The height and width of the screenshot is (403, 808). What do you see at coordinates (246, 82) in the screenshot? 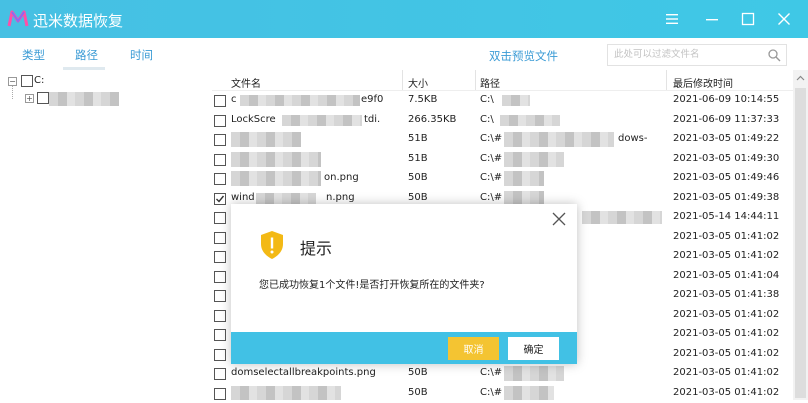
I see `column-name: 文件名` at bounding box center [246, 82].